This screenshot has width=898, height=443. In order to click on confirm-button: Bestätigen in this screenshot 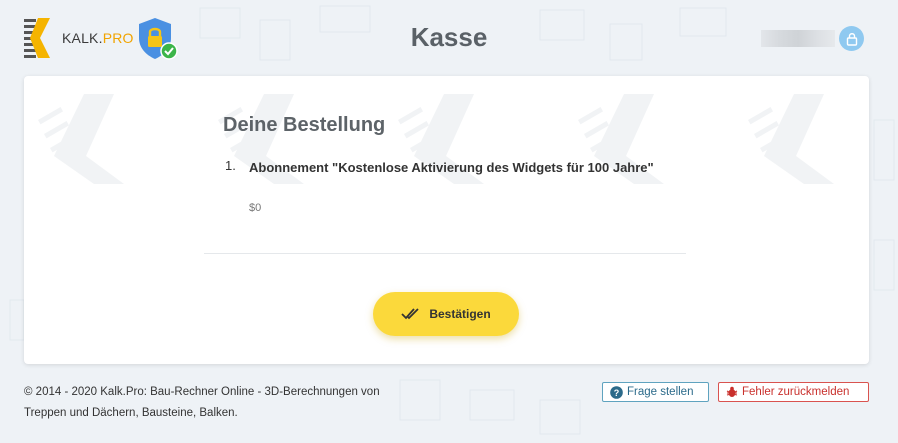, I will do `click(446, 314)`.